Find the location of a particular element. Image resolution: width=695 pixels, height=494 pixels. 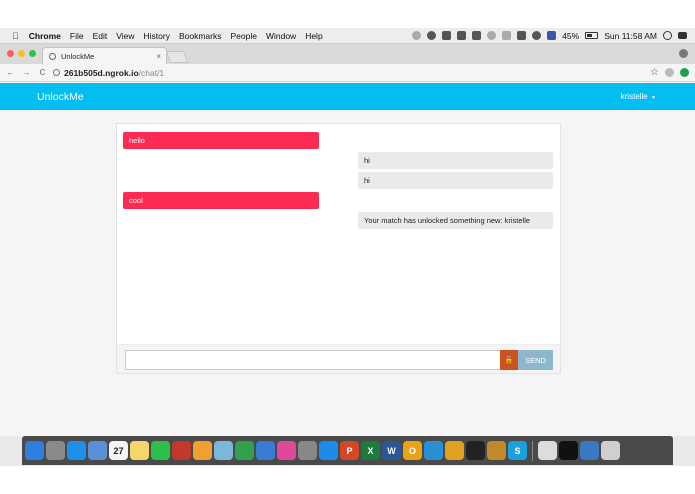

menu-history: History is located at coordinates (157, 36).